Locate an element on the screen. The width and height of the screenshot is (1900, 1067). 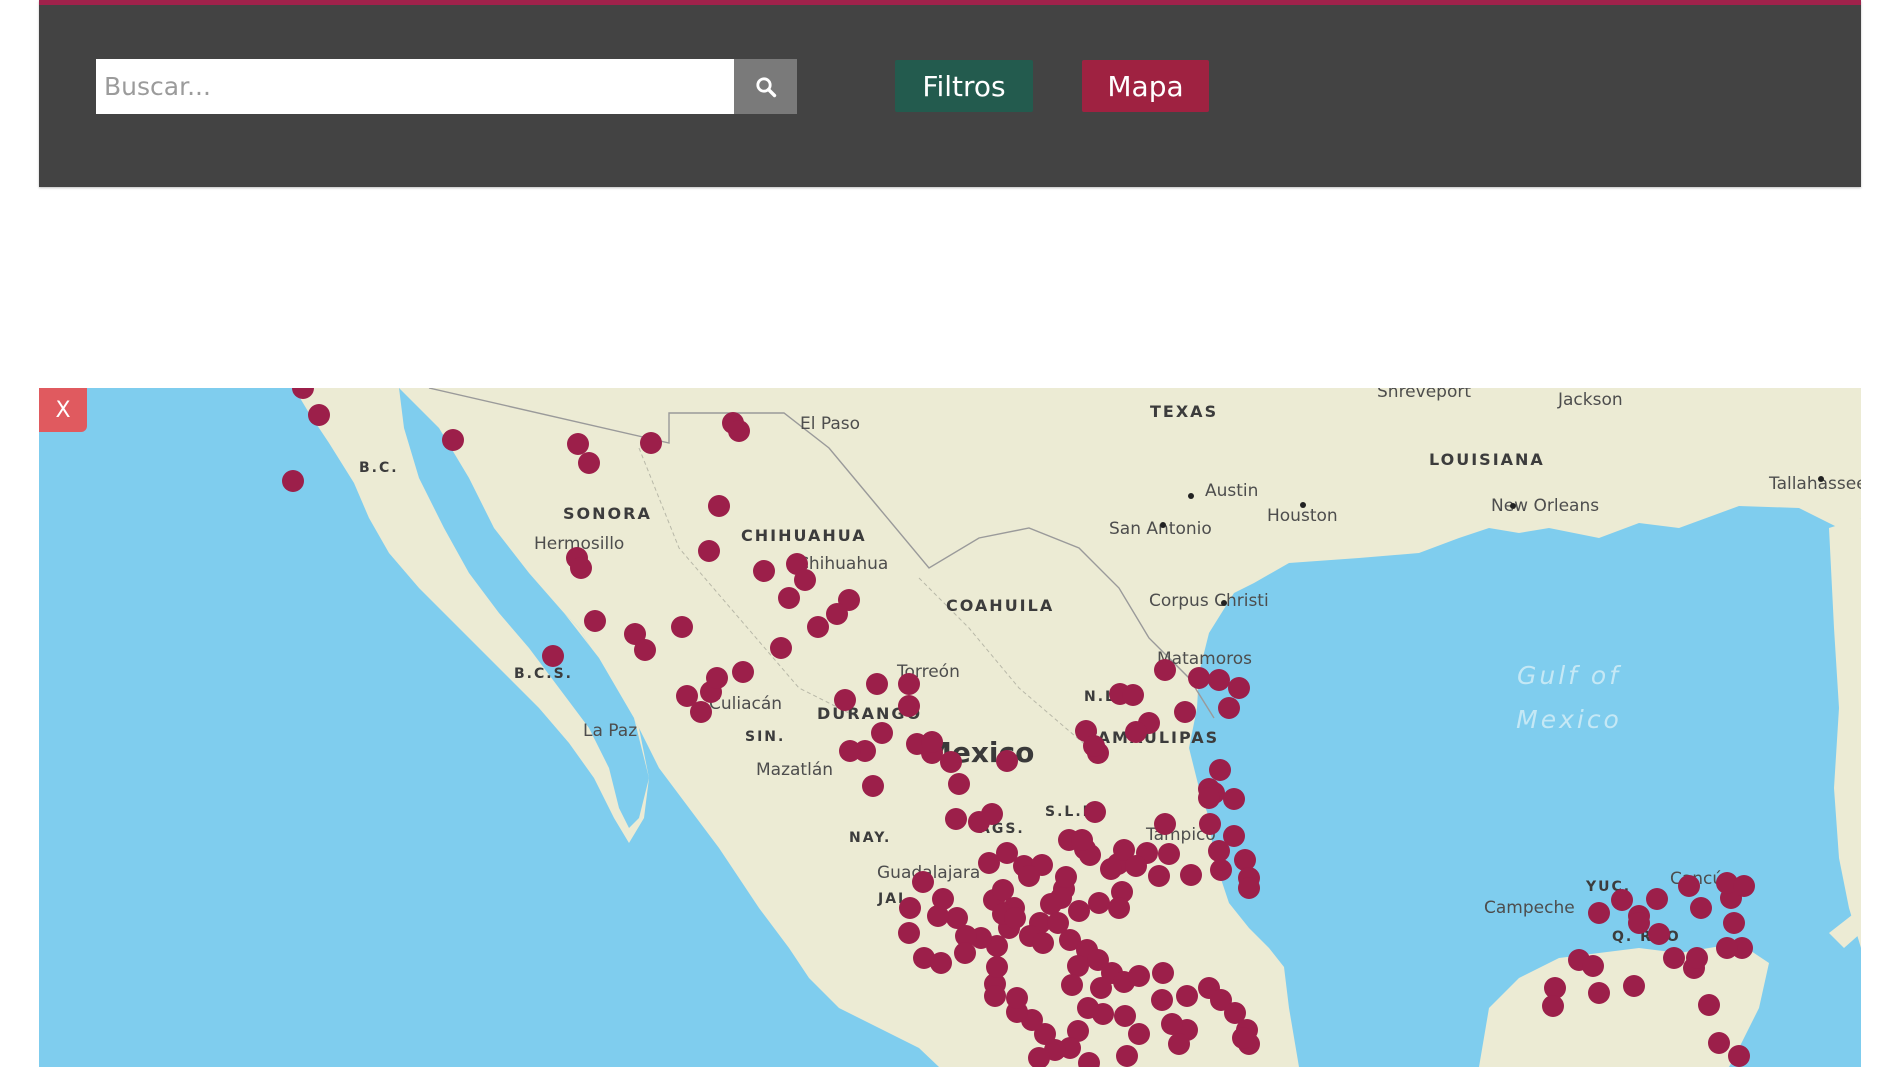
search-button is located at coordinates (765, 86).